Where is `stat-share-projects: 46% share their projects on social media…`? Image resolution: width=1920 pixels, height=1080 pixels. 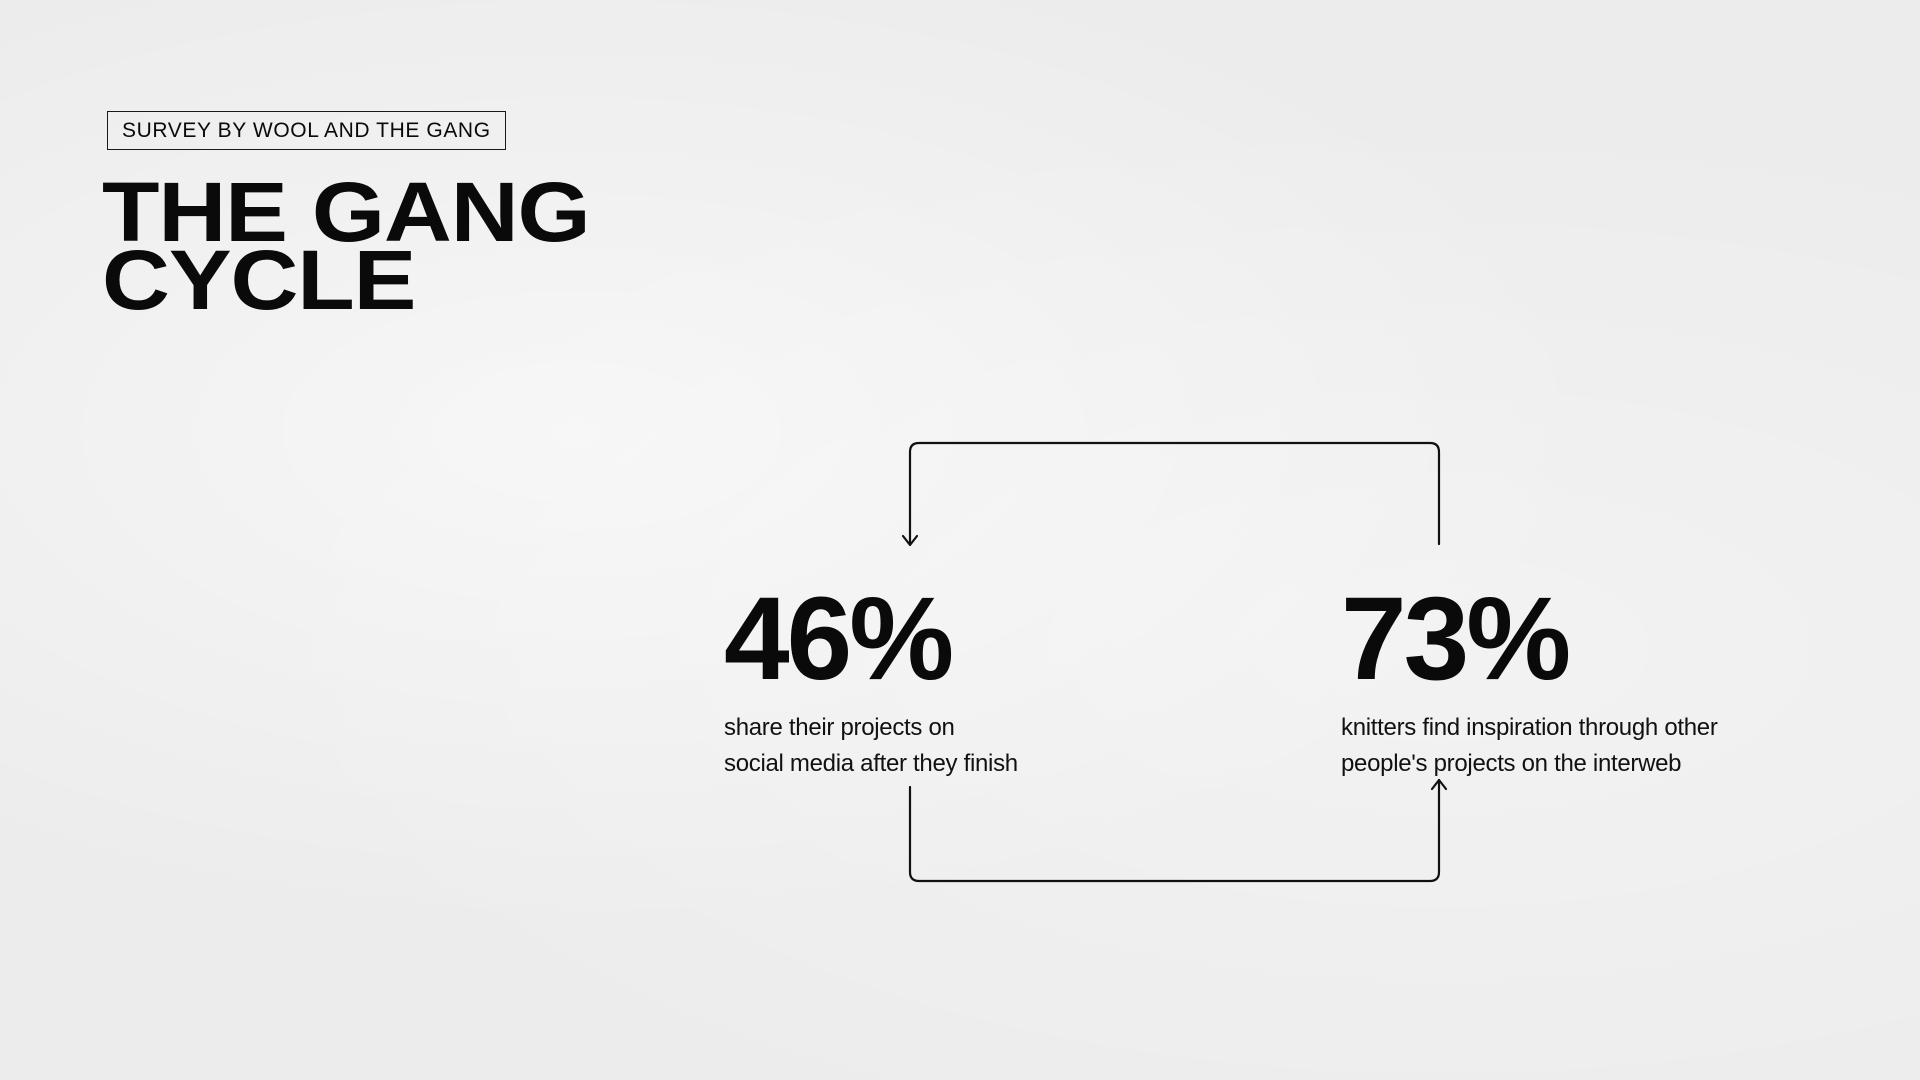 stat-share-projects: 46% share their projects on social media… is located at coordinates (871, 681).